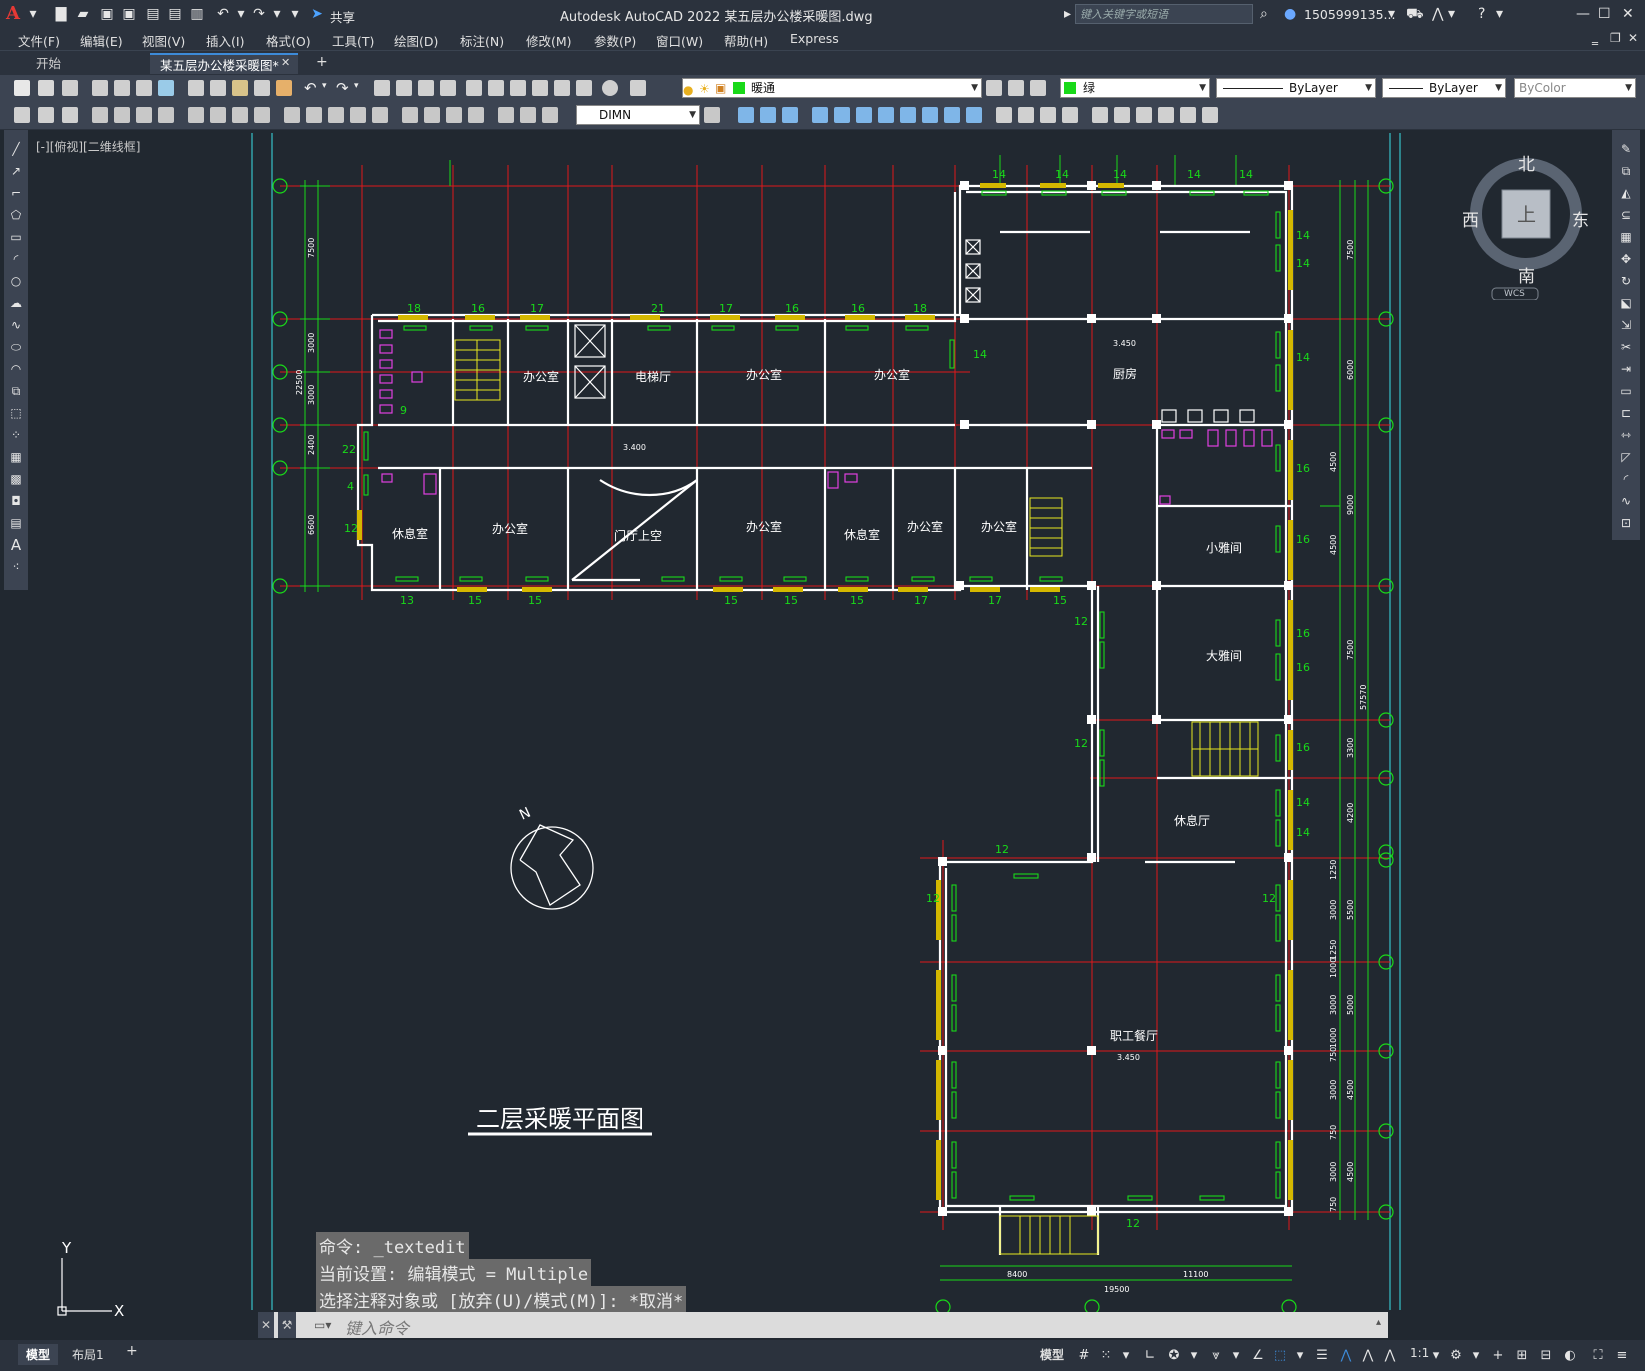  What do you see at coordinates (22, 88) in the screenshot?
I see `qnew-icon` at bounding box center [22, 88].